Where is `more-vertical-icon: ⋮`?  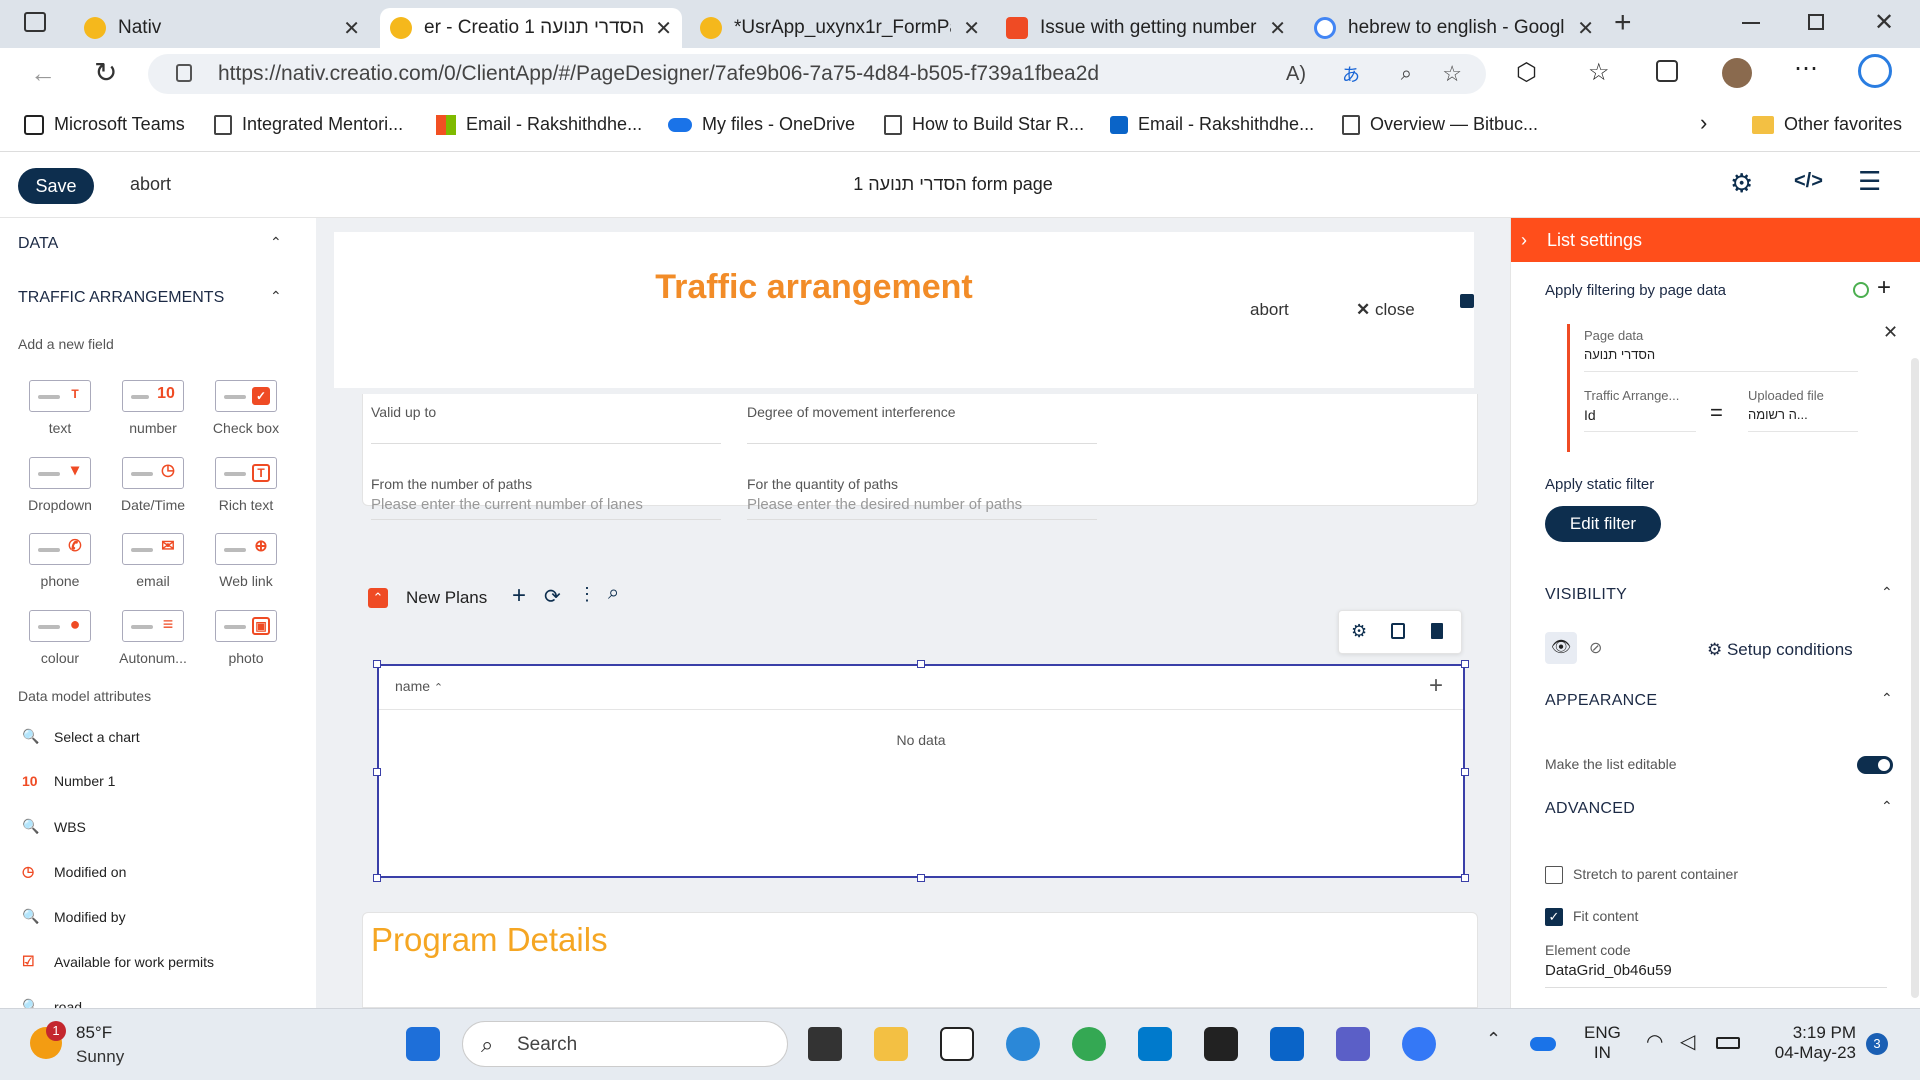
more-vertical-icon: ⋮ is located at coordinates (587, 594).